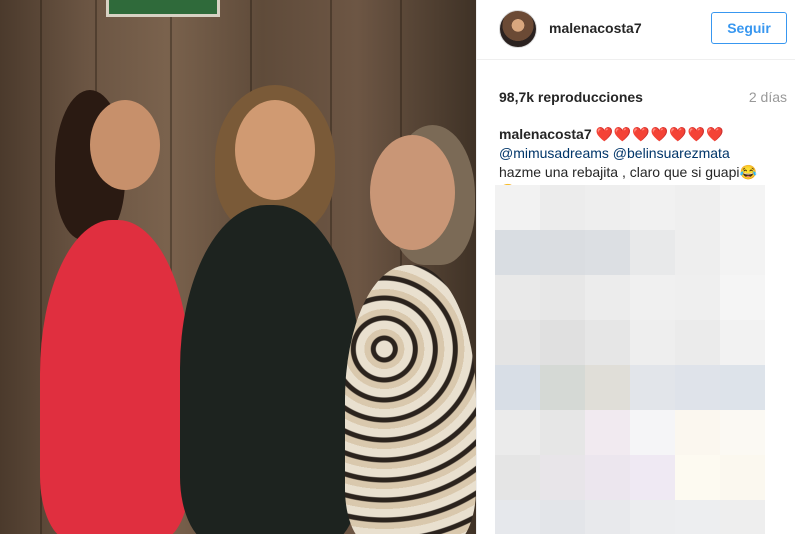 This screenshot has height=534, width=795. I want to click on mention-link: @belinsuarezmata, so click(671, 153).